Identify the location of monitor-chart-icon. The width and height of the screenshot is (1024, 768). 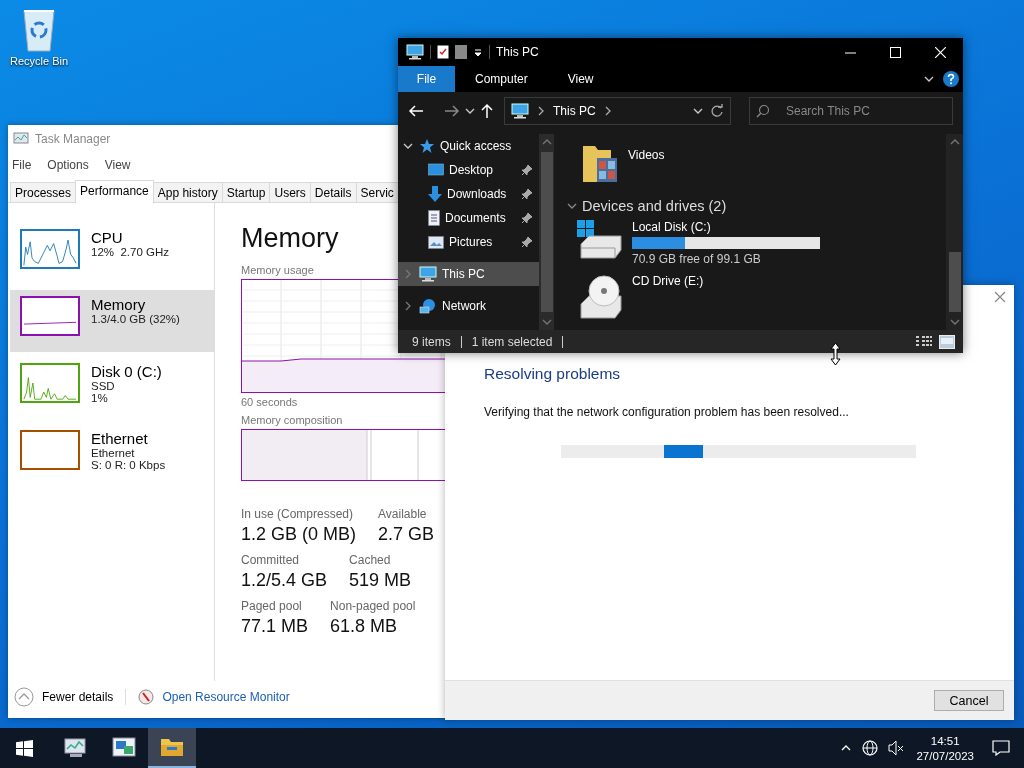
(76, 748).